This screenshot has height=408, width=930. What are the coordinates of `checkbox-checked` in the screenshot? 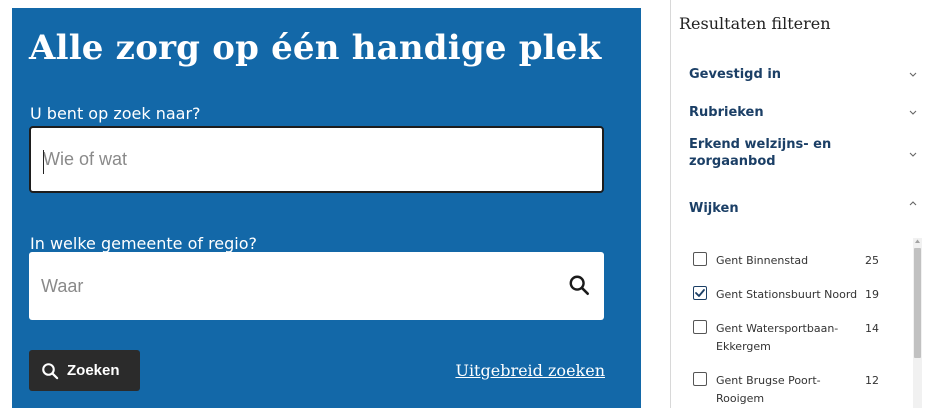 It's located at (700, 293).